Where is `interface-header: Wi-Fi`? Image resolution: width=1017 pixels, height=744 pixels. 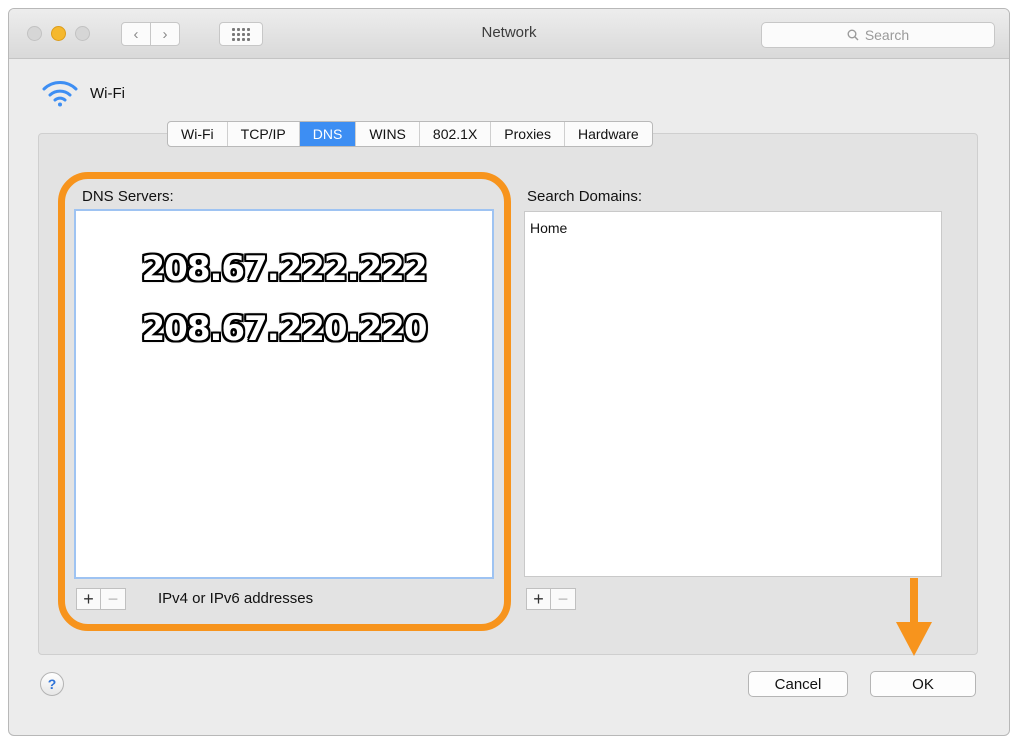
interface-header: Wi-Fi is located at coordinates (82, 93).